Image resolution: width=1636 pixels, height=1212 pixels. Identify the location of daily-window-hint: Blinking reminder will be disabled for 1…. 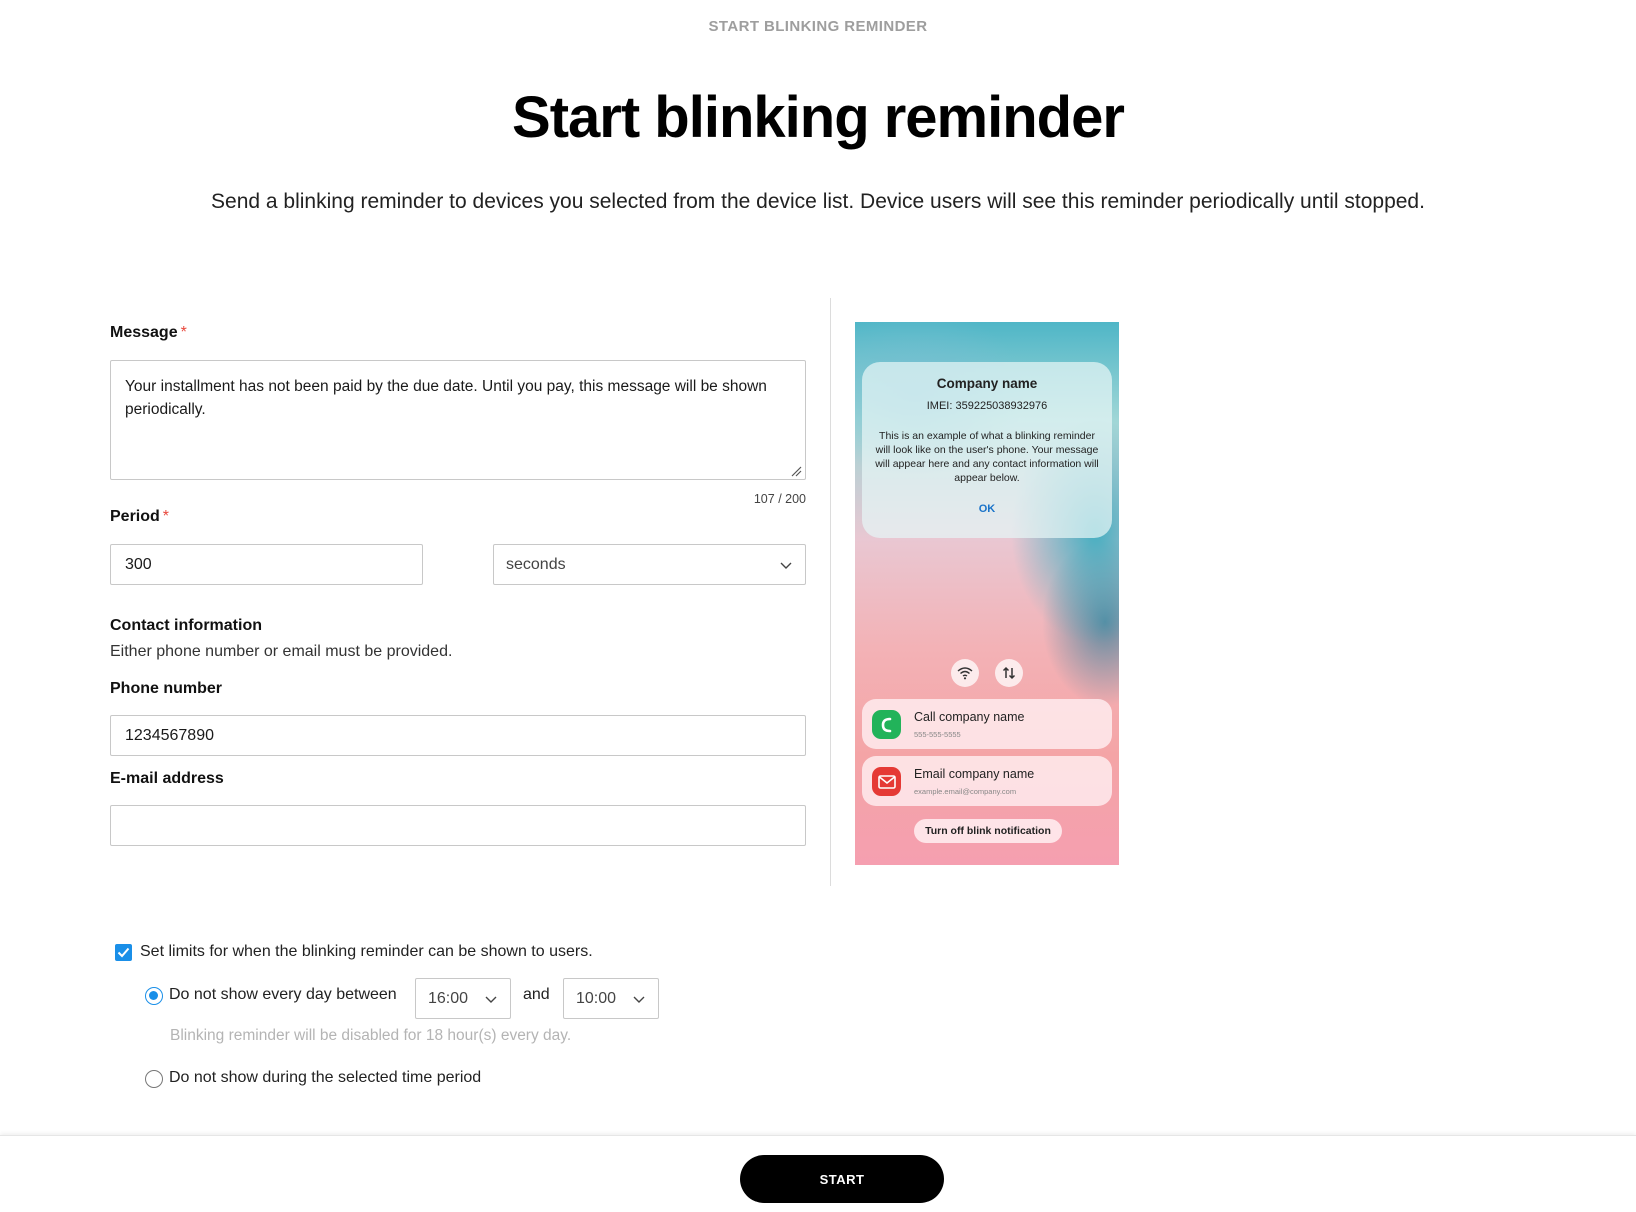
(371, 1035).